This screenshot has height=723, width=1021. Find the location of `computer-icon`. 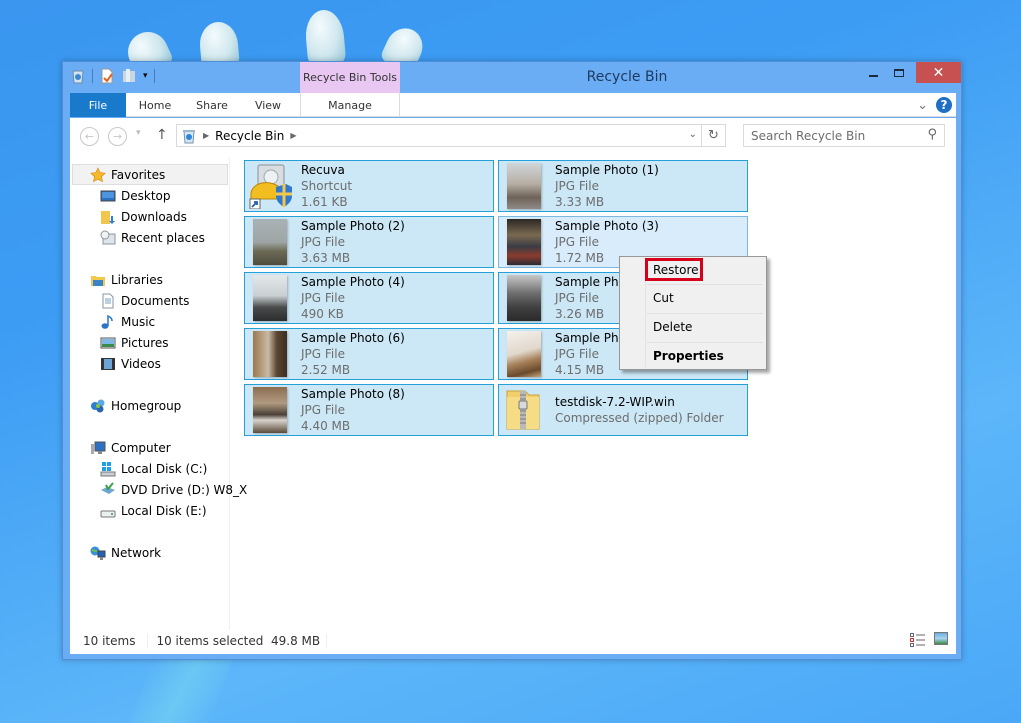

computer-icon is located at coordinates (98, 447).